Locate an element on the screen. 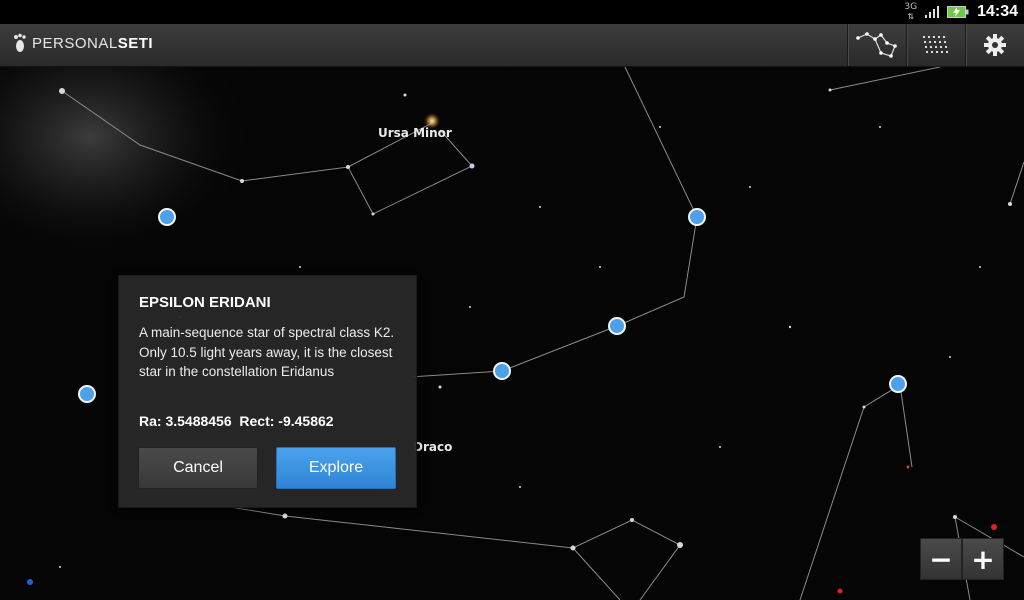 The height and width of the screenshot is (600, 1024). cancel-button: Cancel is located at coordinates (198, 468).